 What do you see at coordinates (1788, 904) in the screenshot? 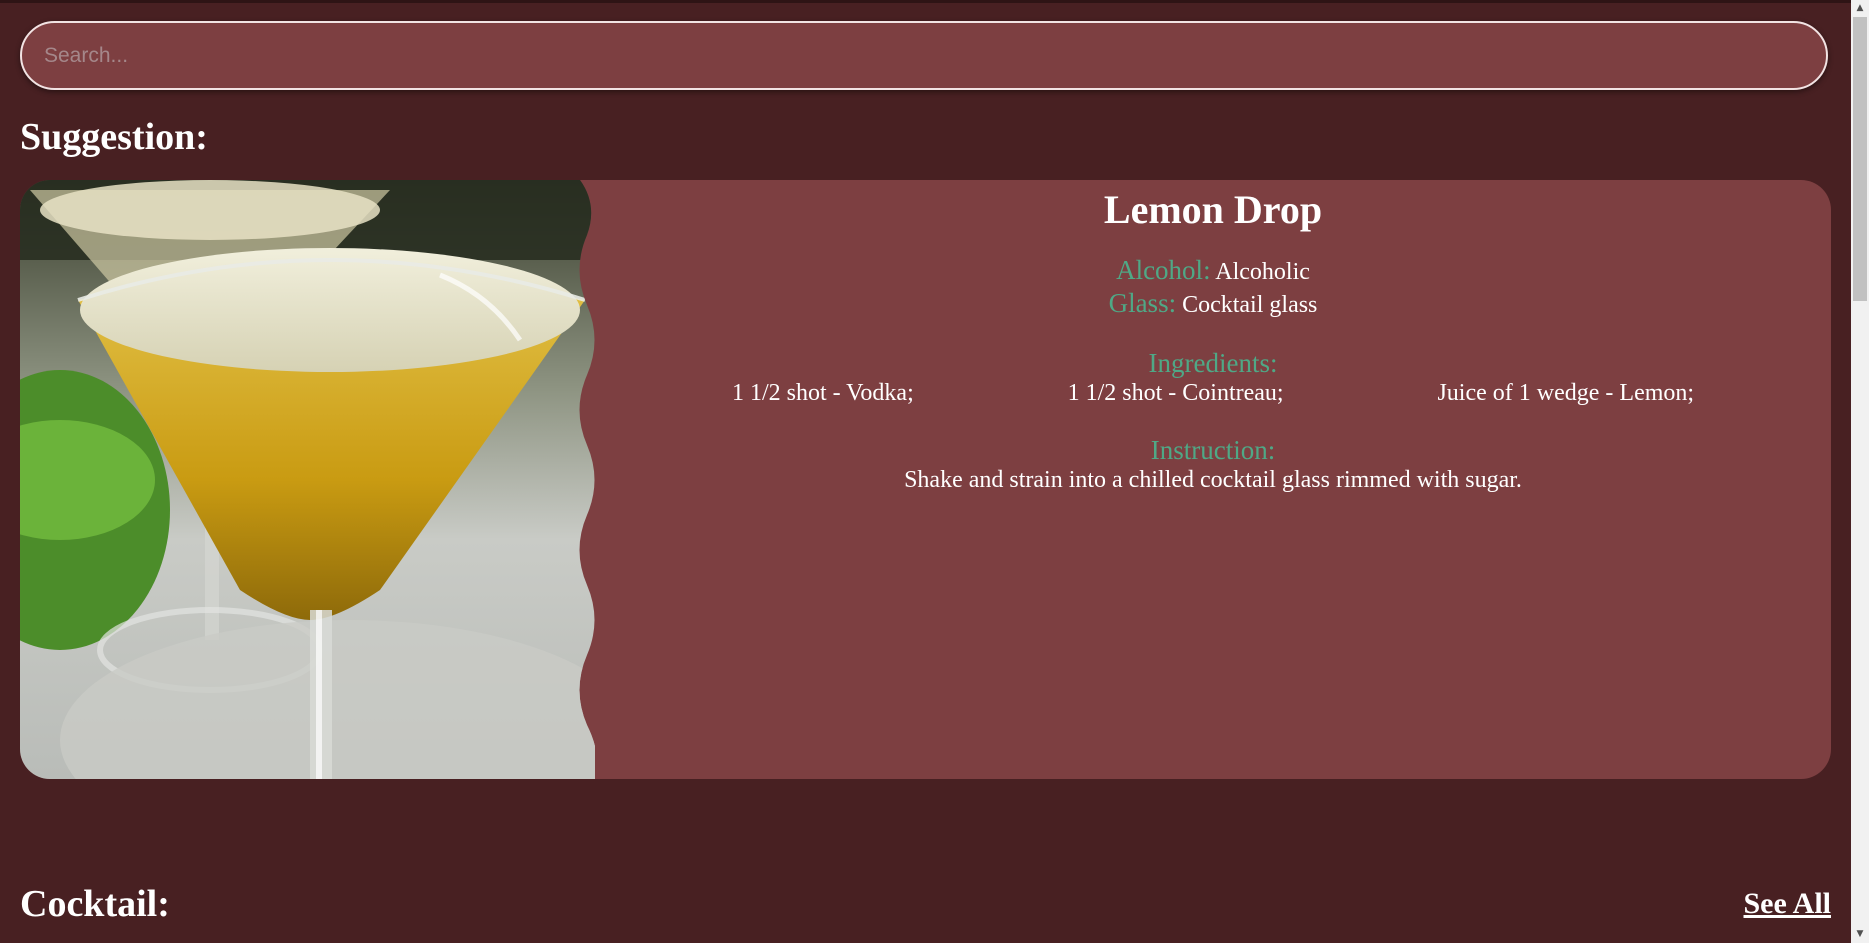
I see `see-all-link: See All` at bounding box center [1788, 904].